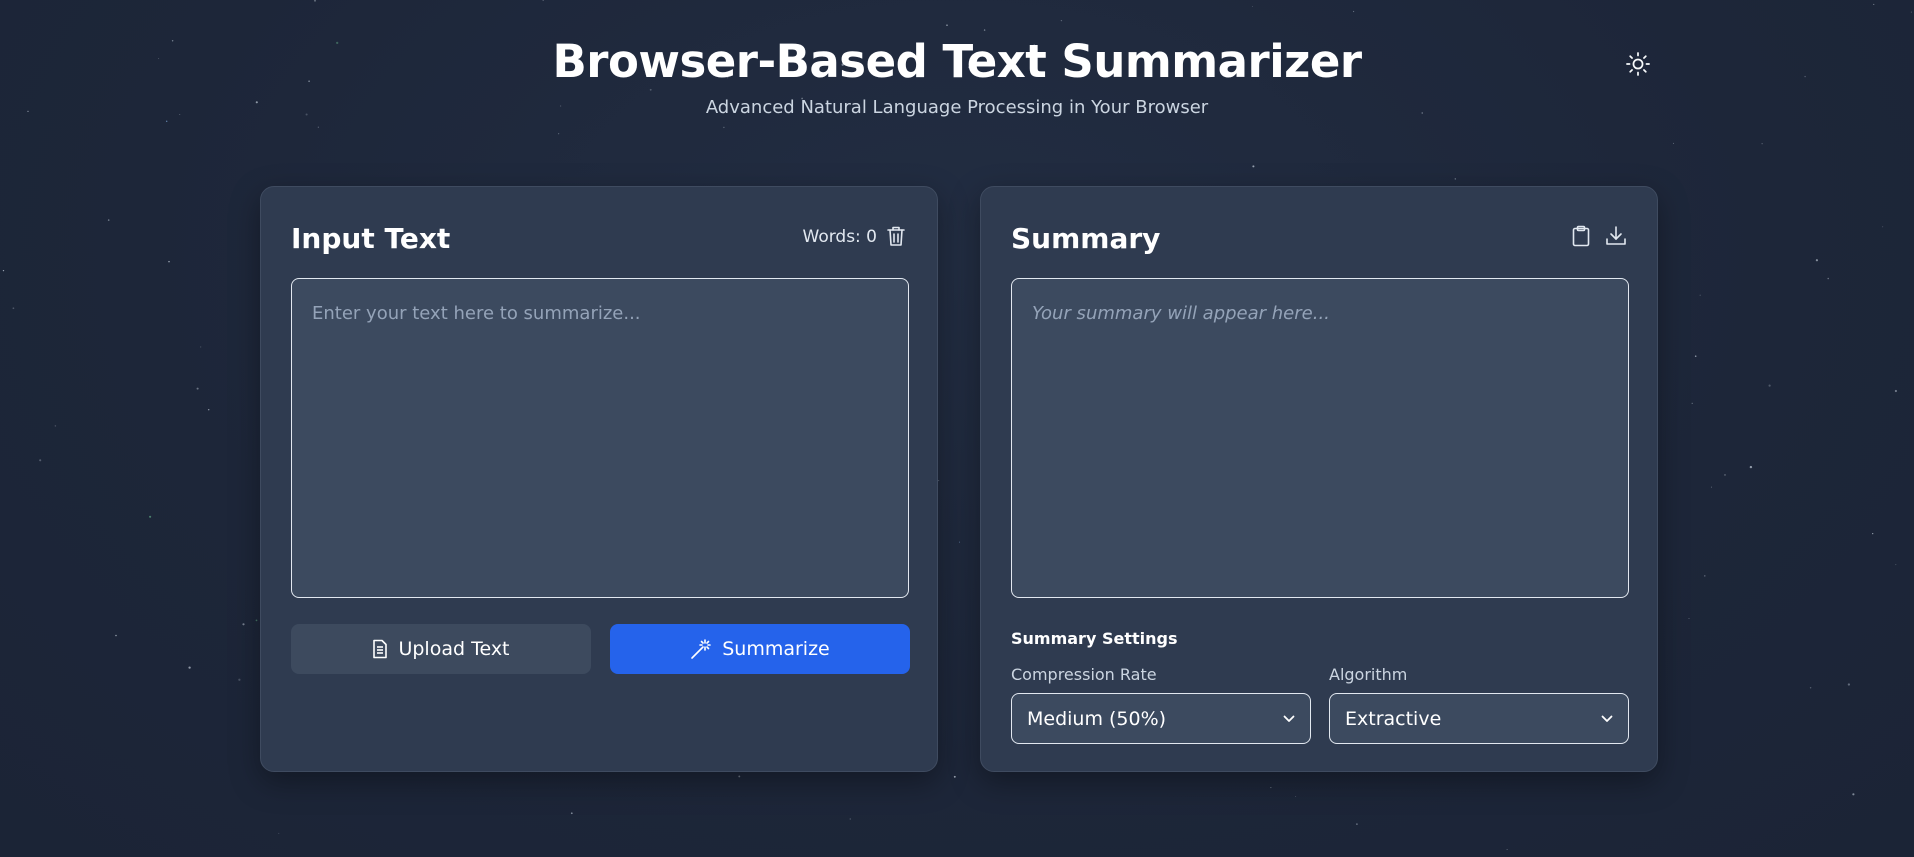  I want to click on word-count: Words: 0, so click(840, 237).